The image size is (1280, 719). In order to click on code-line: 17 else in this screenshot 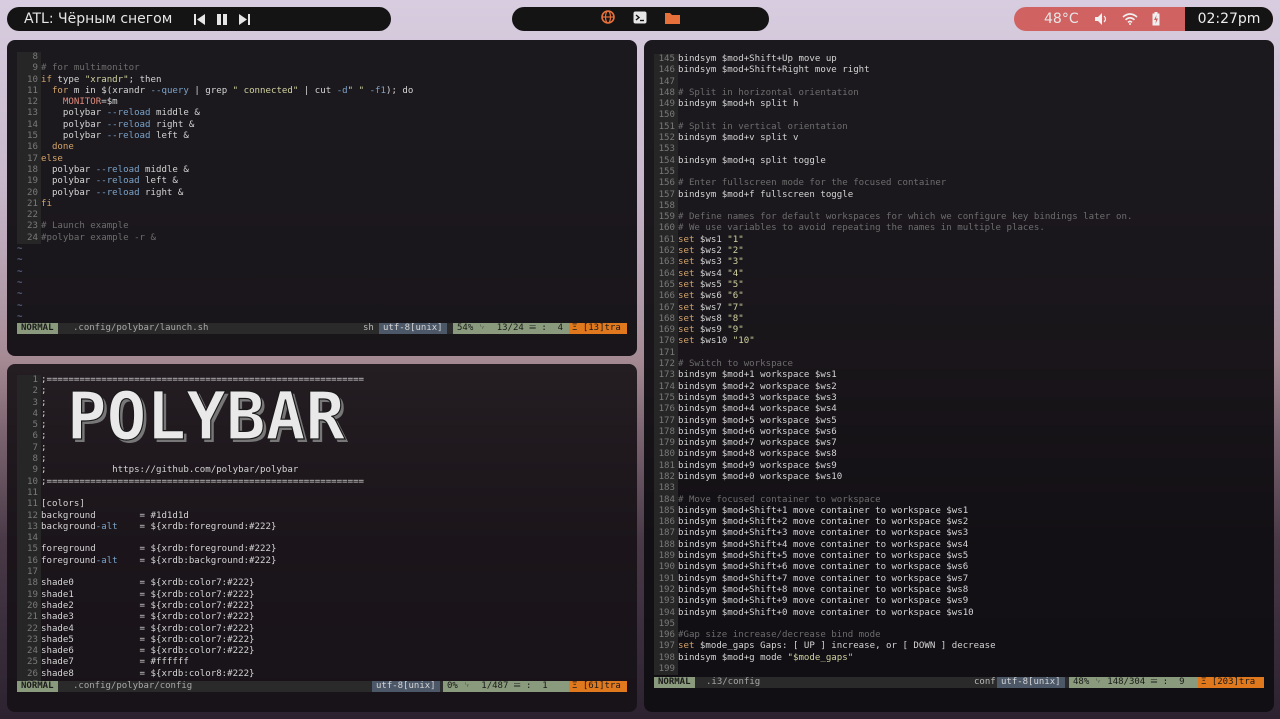, I will do `click(322, 159)`.